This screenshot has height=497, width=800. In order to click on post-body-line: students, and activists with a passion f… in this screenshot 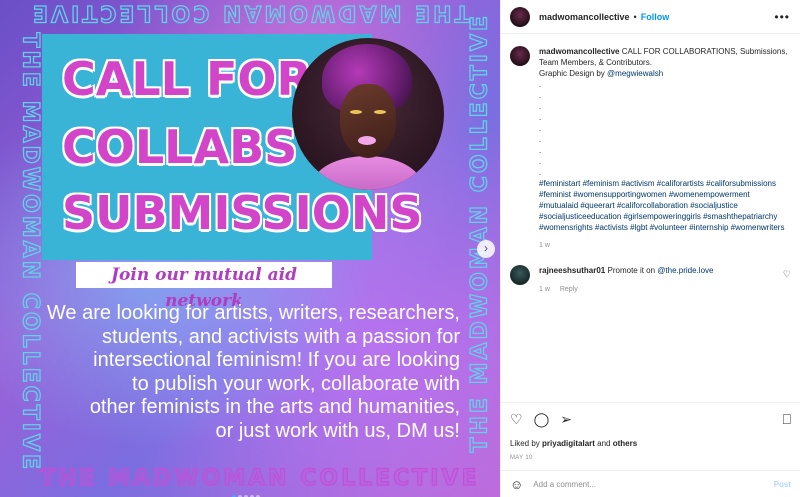, I will do `click(281, 336)`.